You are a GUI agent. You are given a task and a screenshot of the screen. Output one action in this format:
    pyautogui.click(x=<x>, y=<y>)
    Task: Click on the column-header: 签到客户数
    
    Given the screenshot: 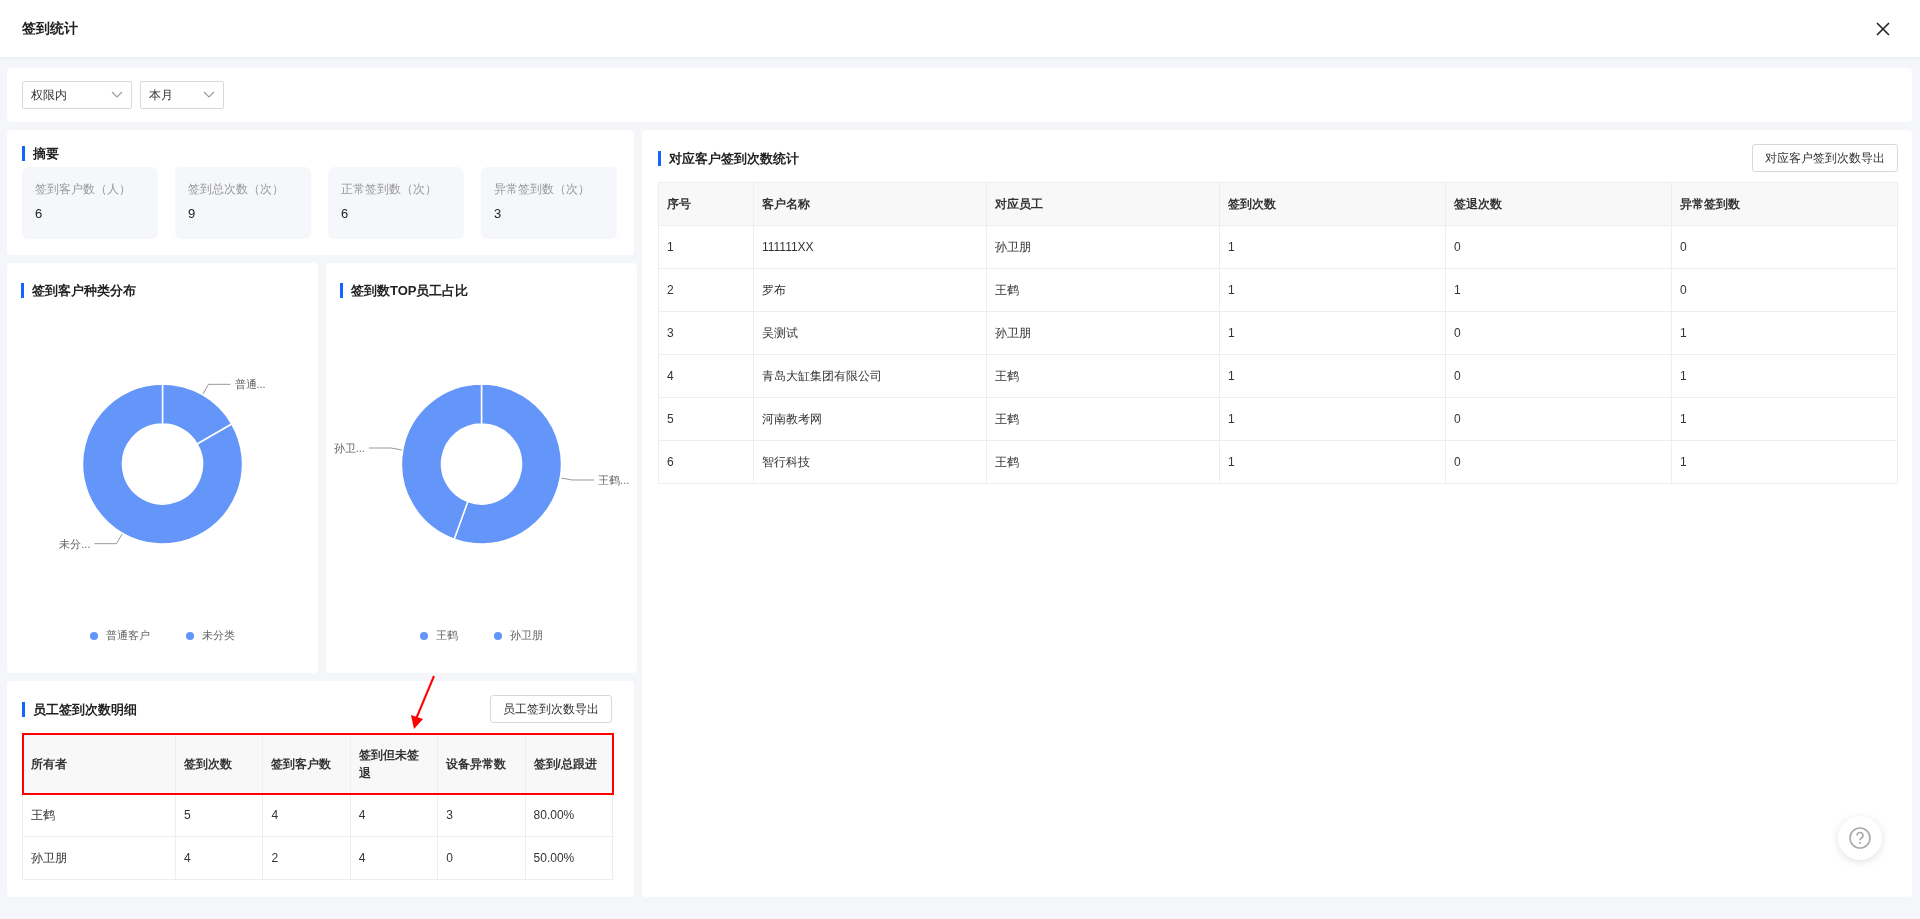 What is the action you would take?
    pyautogui.click(x=306, y=763)
    